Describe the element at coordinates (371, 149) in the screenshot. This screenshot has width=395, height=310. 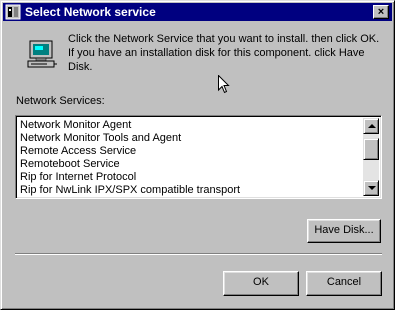
I see `scroll-thumb` at that location.